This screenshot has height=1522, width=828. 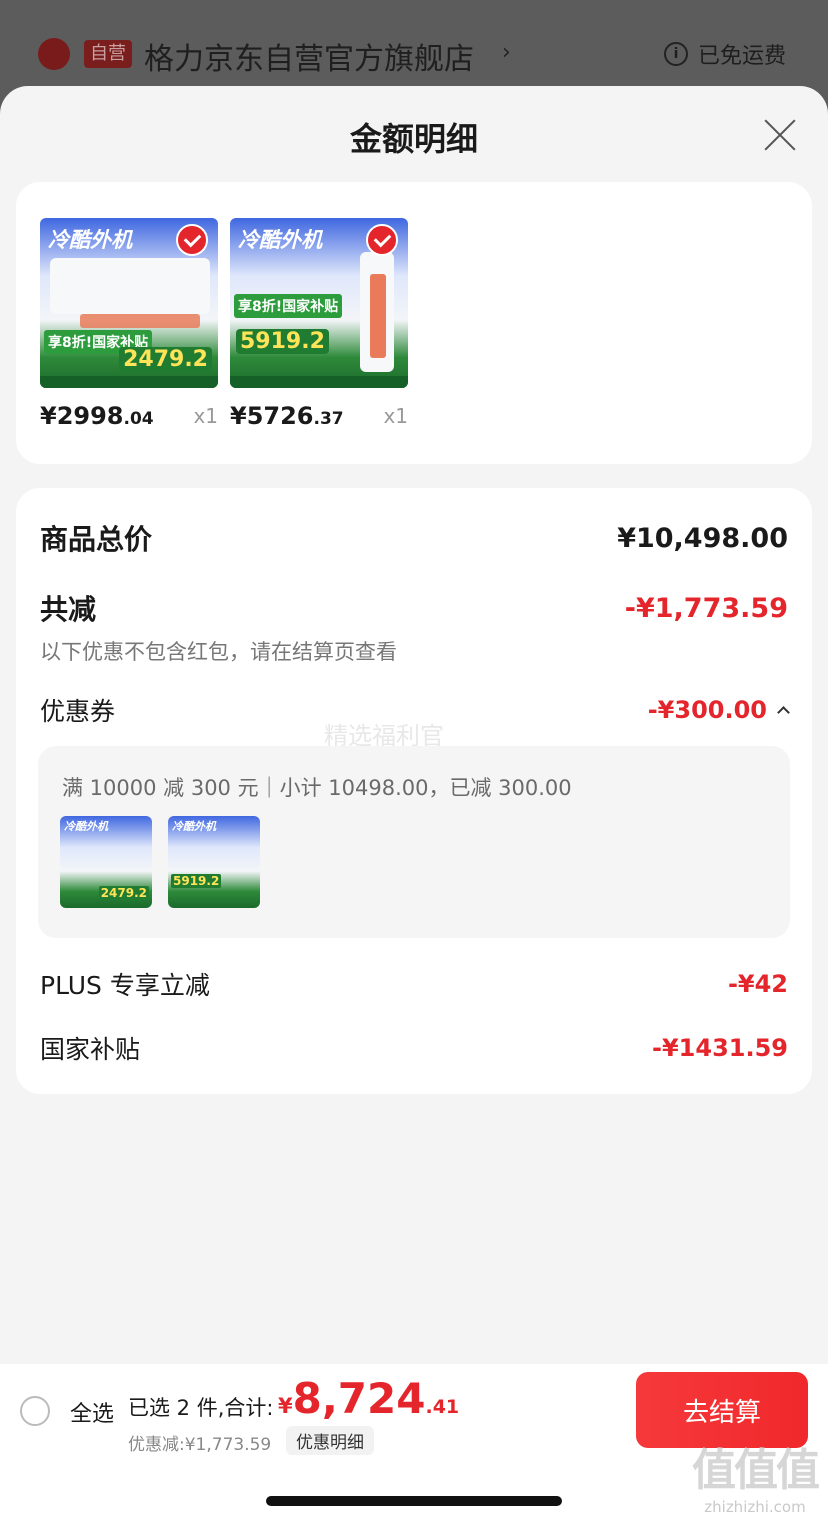 What do you see at coordinates (92, 1412) in the screenshot?
I see `select-all-label: 全选` at bounding box center [92, 1412].